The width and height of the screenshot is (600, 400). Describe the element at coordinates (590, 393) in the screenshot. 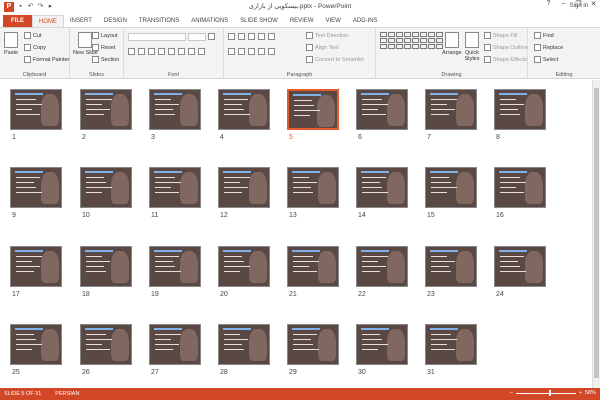

I see `zoom-level: 58%` at that location.